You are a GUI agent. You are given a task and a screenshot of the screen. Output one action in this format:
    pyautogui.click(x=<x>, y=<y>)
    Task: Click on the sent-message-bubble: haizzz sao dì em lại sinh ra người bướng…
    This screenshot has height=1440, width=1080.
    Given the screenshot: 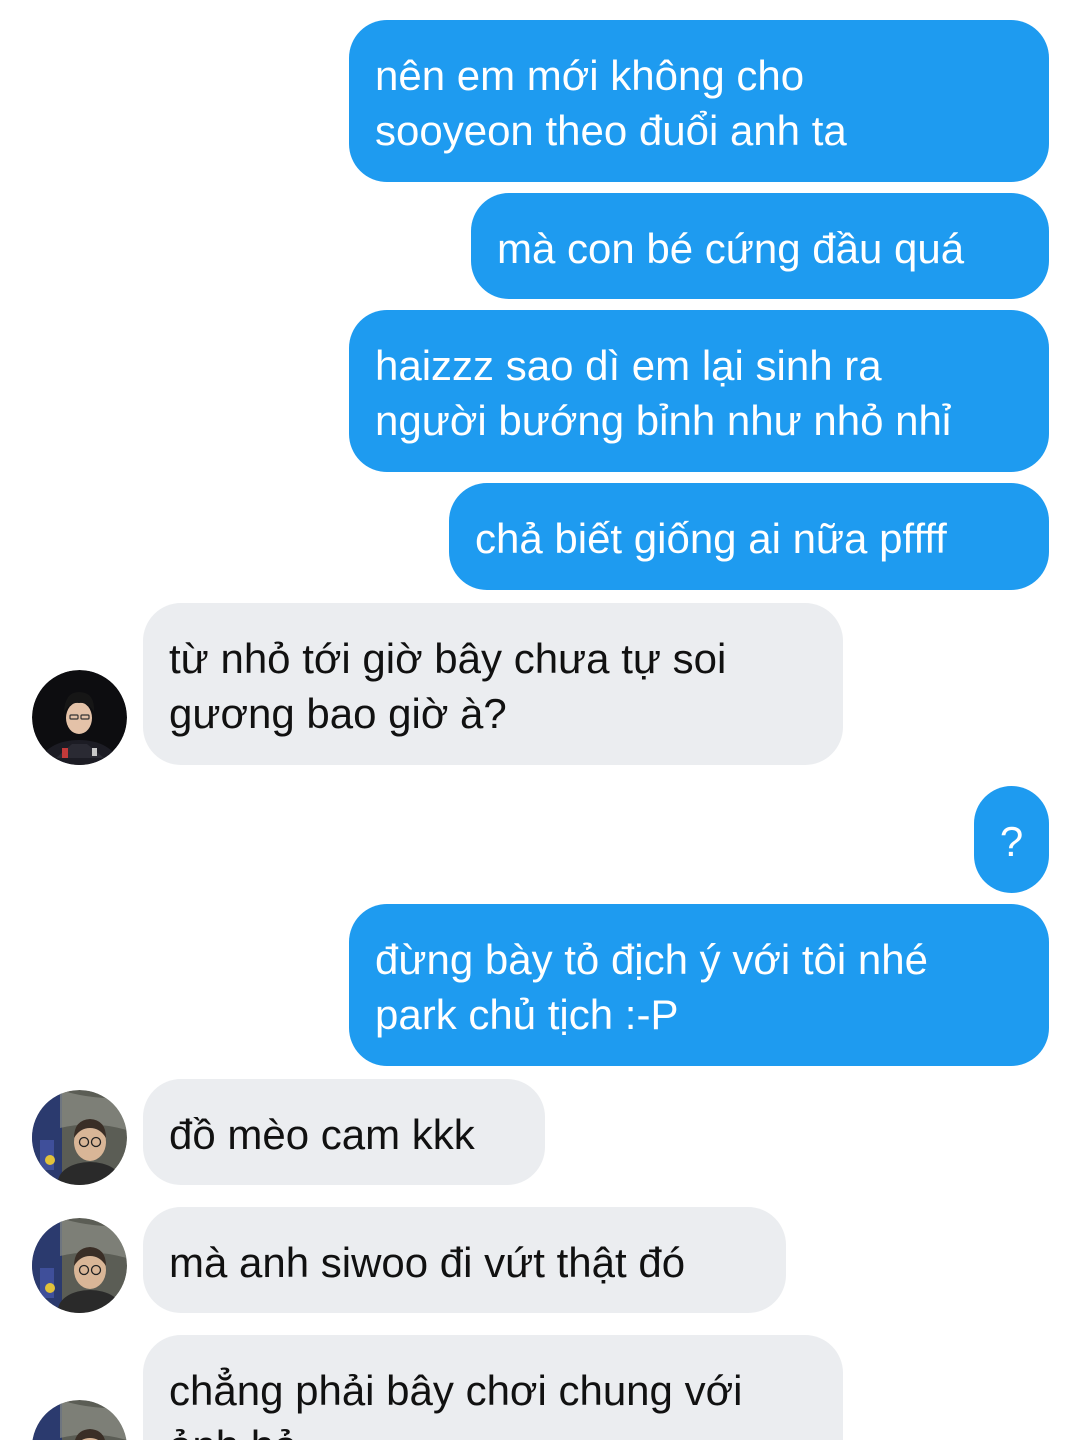 What is the action you would take?
    pyautogui.click(x=699, y=391)
    